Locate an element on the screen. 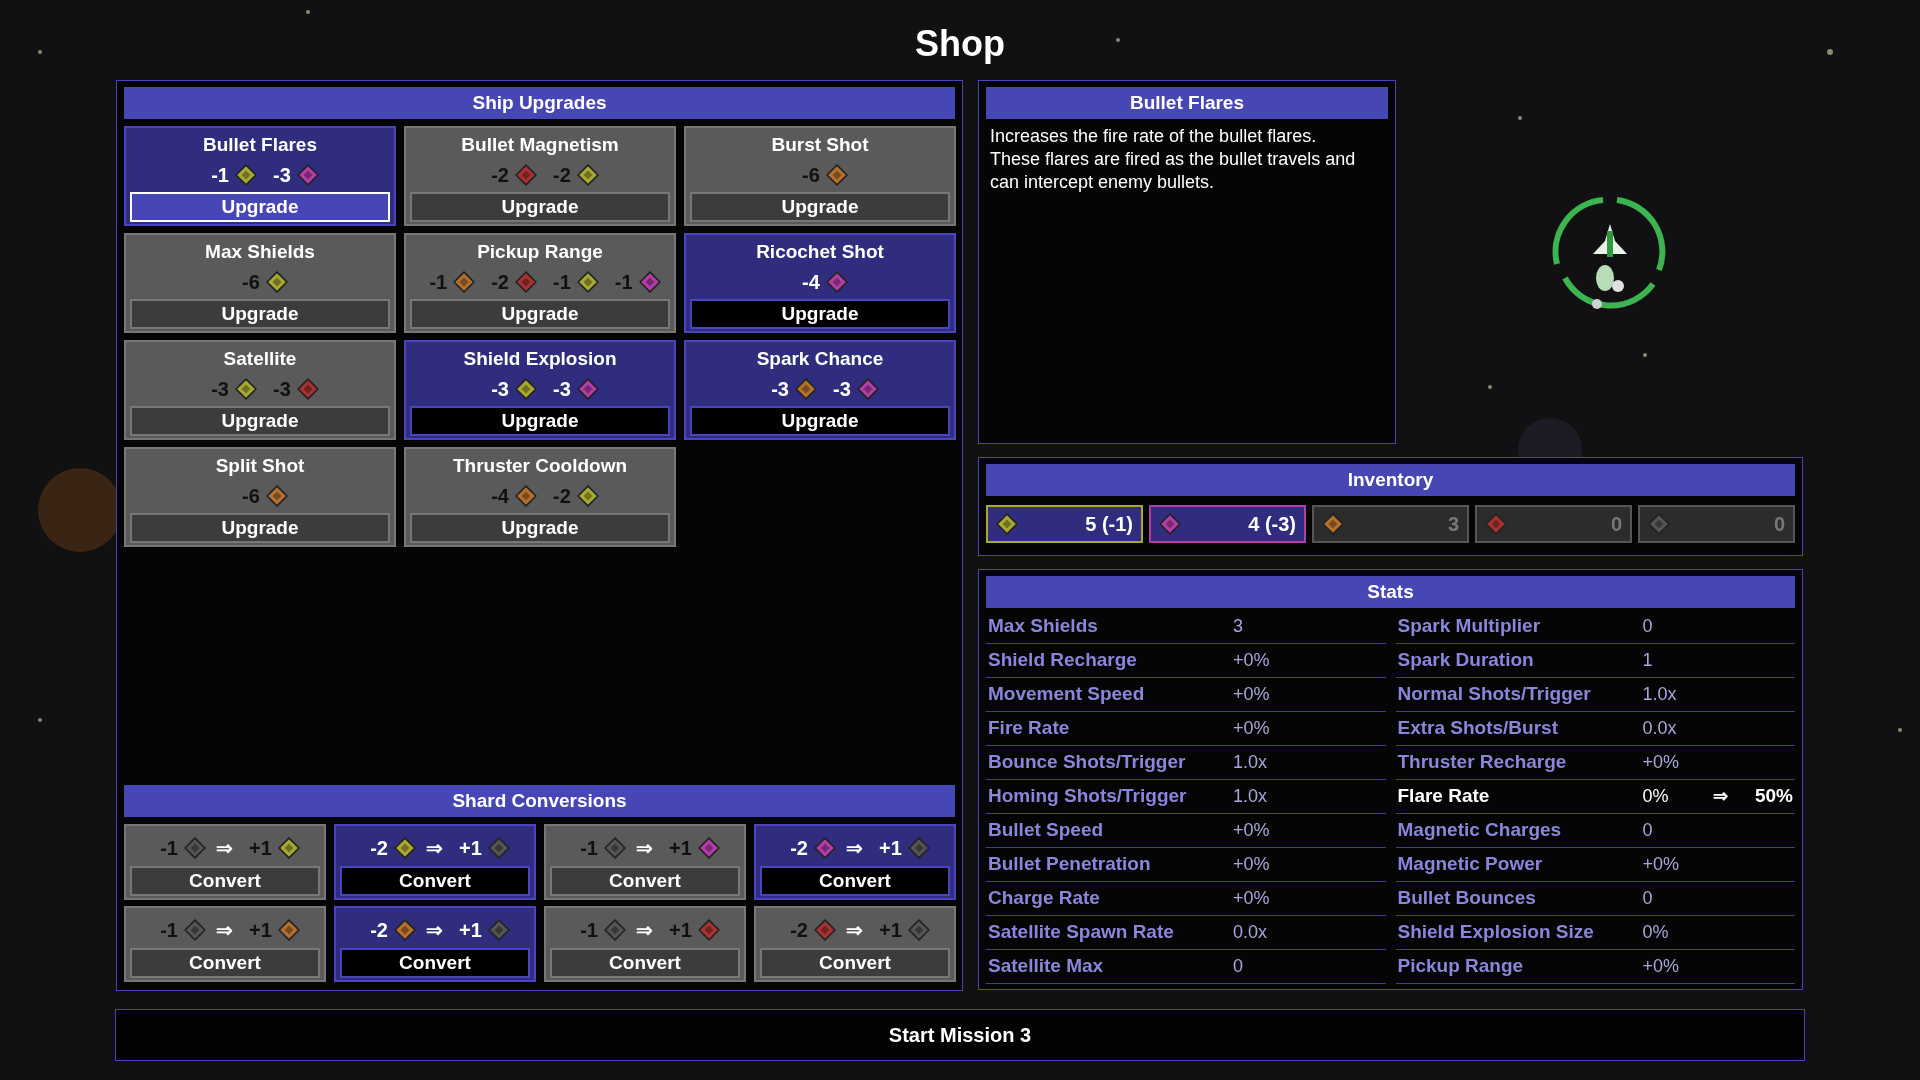 This screenshot has width=1920, height=1080. upgrade-card: Satellite -3 -3 Upgrade is located at coordinates (260, 390).